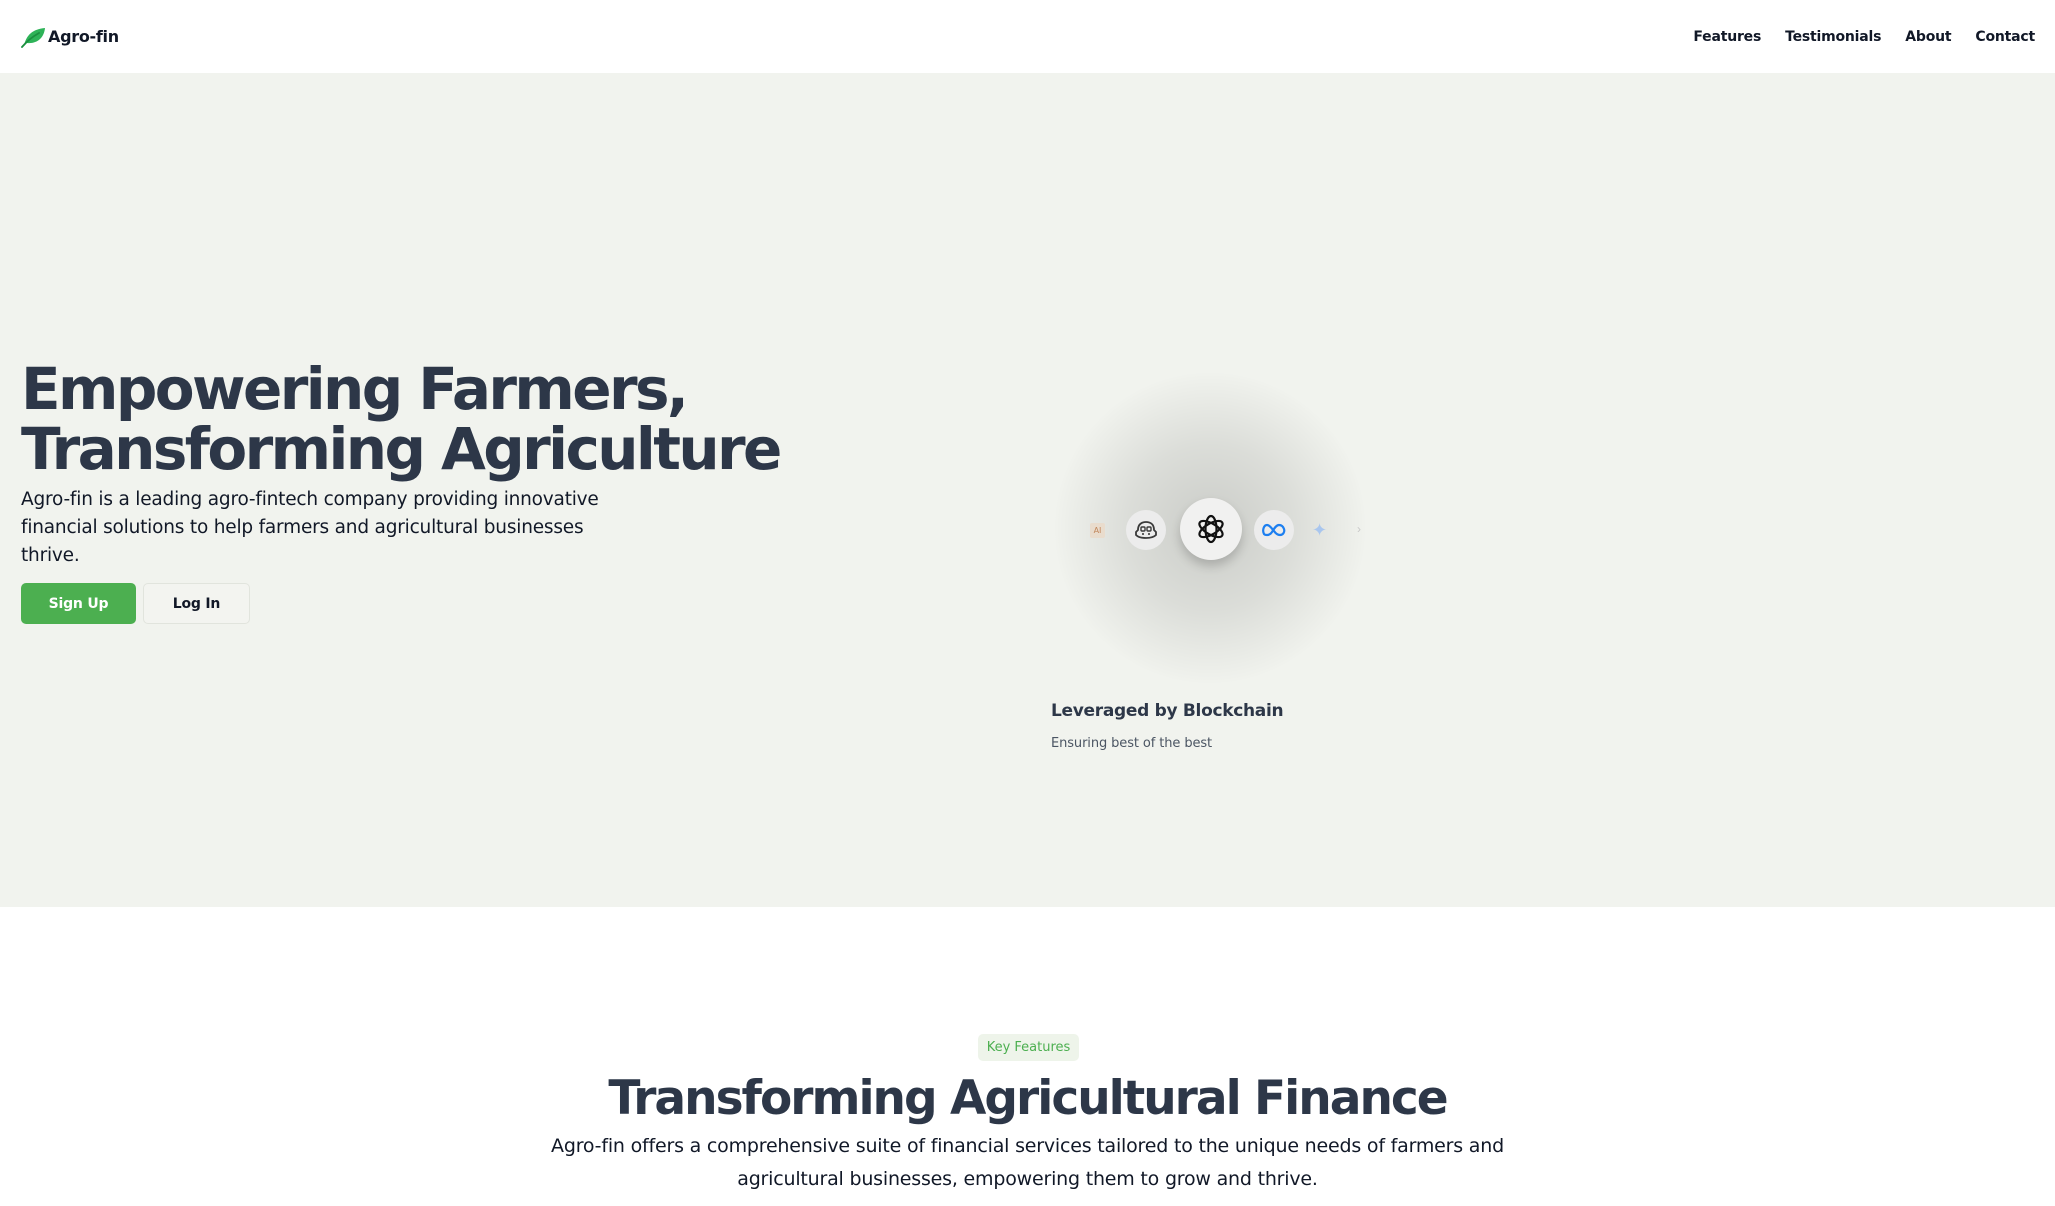 The image size is (2055, 1206). Describe the element at coordinates (1146, 530) in the screenshot. I see `copilot-logo-icon` at that location.